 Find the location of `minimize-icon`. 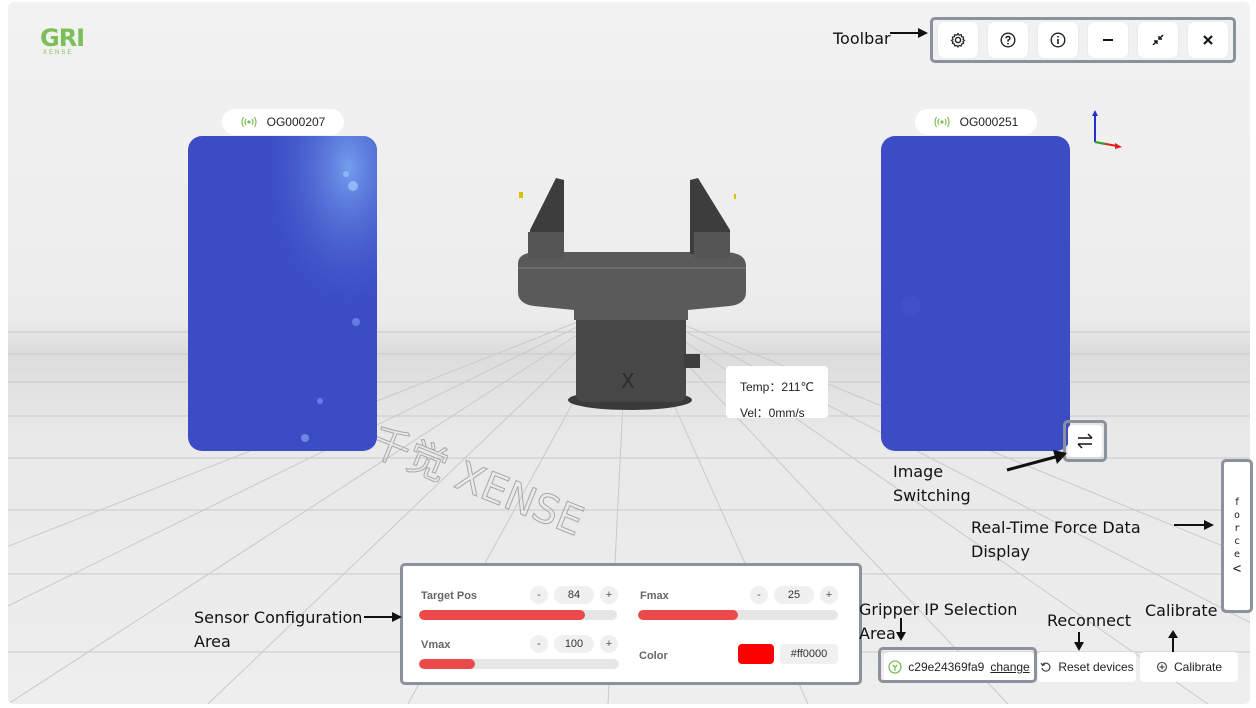

minimize-icon is located at coordinates (1108, 40).